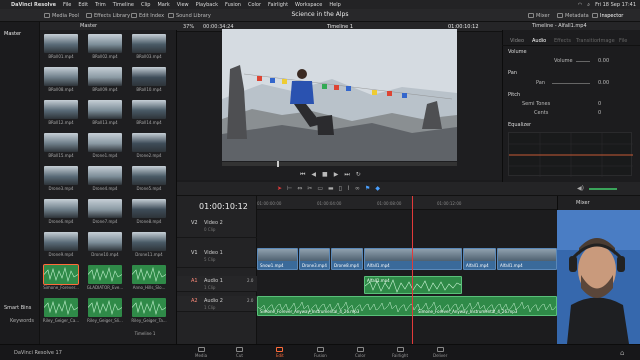 This screenshot has width=640, height=360. I want to click on menu-help: Help, so click(334, 5).